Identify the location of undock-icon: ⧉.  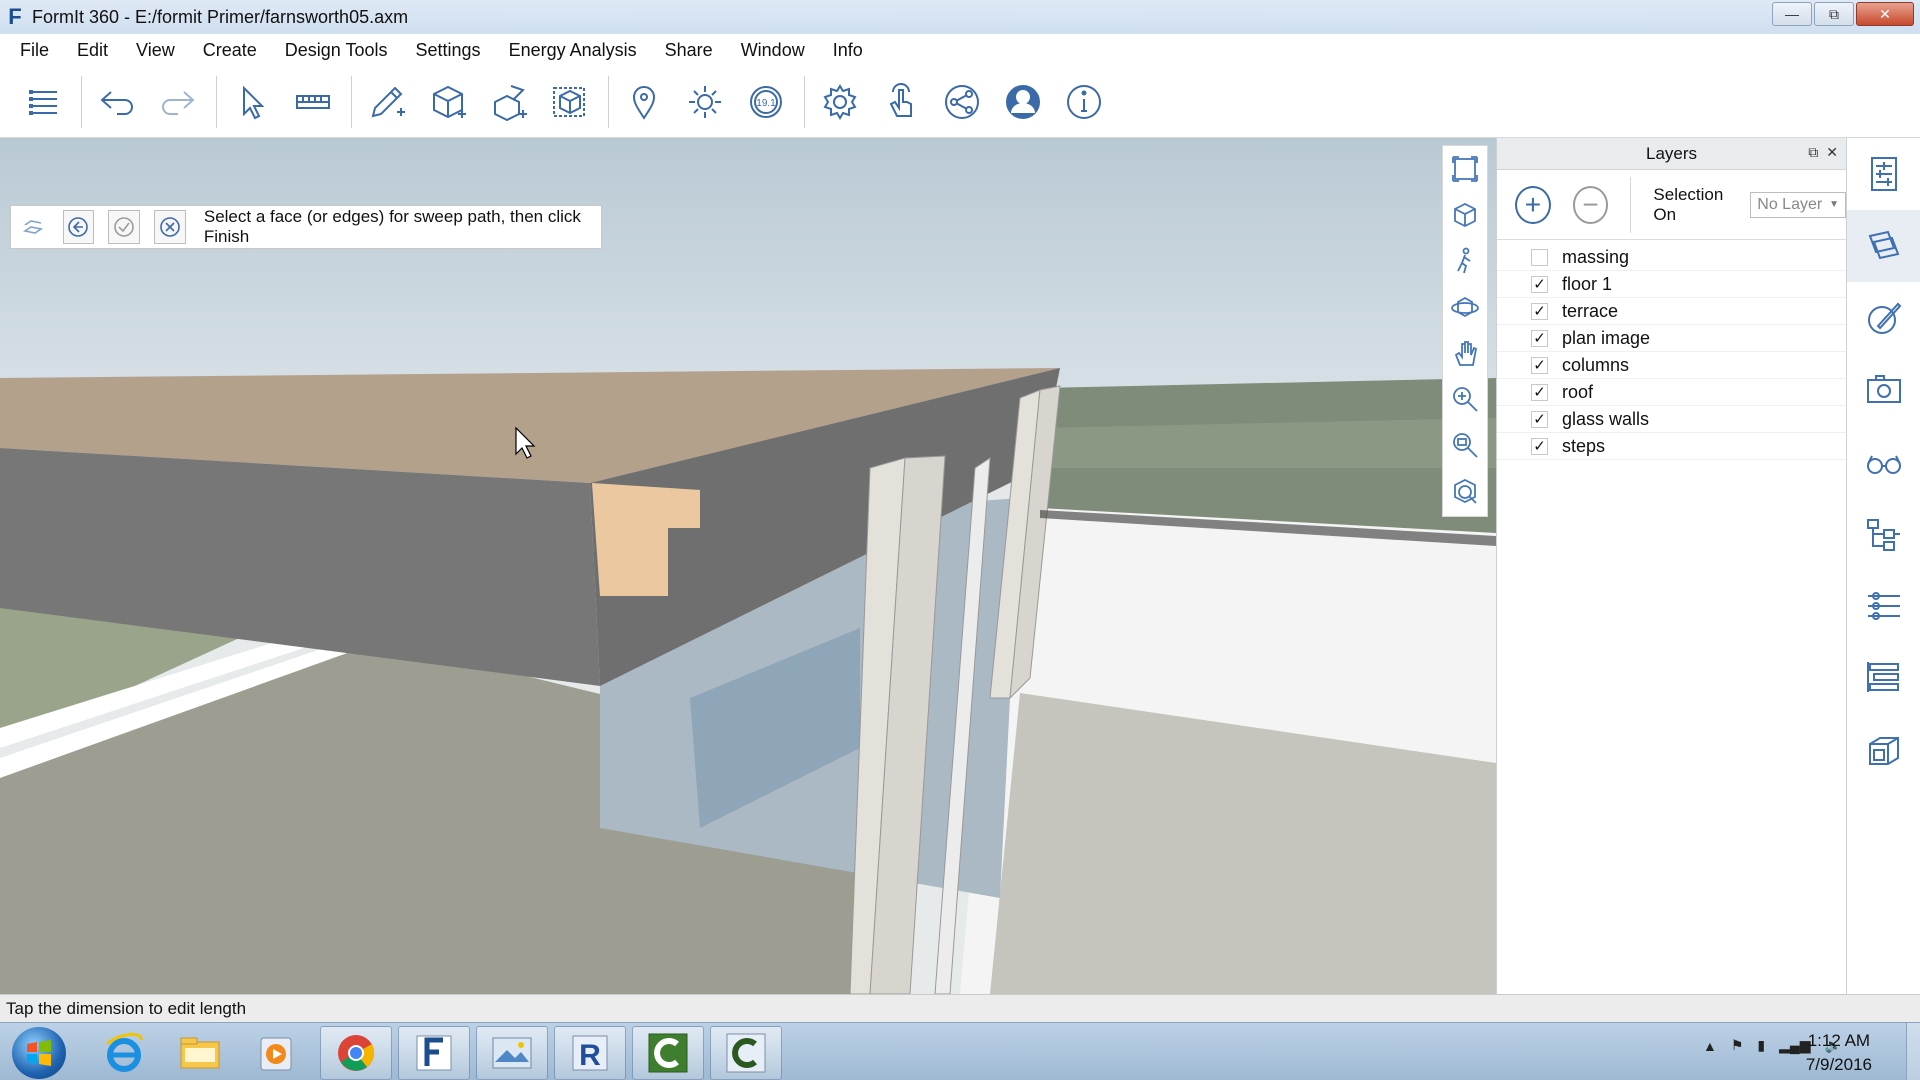
(1813, 152).